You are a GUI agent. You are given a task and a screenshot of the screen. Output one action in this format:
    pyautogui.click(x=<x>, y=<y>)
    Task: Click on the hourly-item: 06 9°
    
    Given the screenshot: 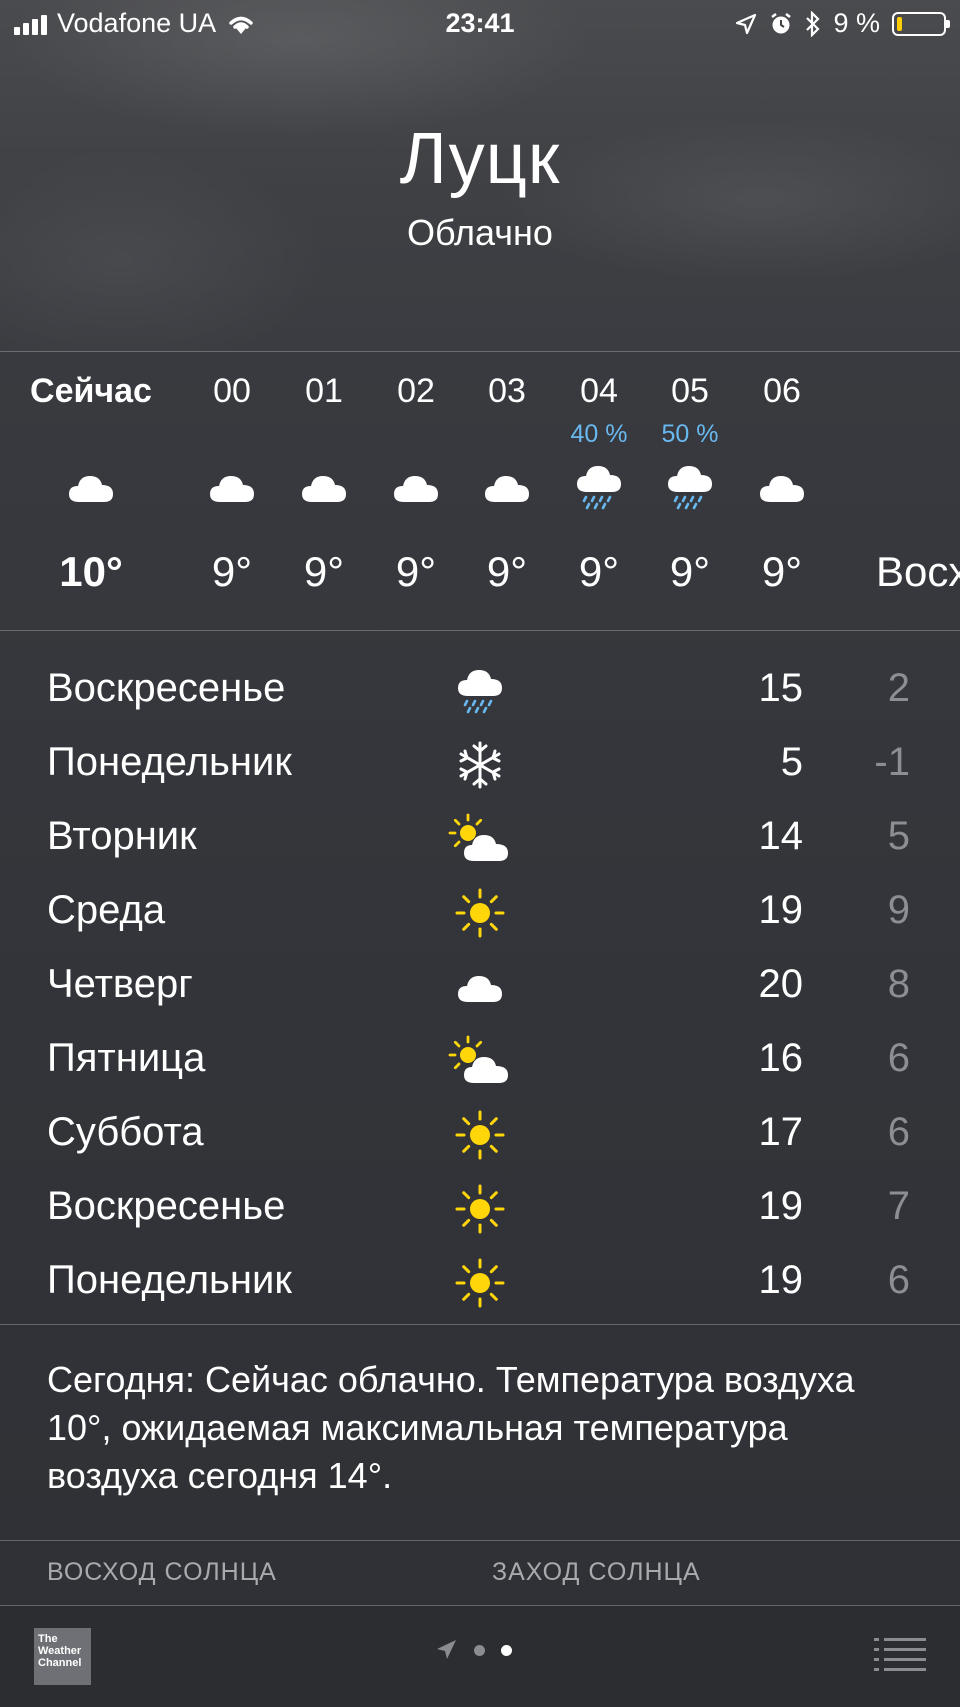 What is the action you would take?
    pyautogui.click(x=782, y=484)
    